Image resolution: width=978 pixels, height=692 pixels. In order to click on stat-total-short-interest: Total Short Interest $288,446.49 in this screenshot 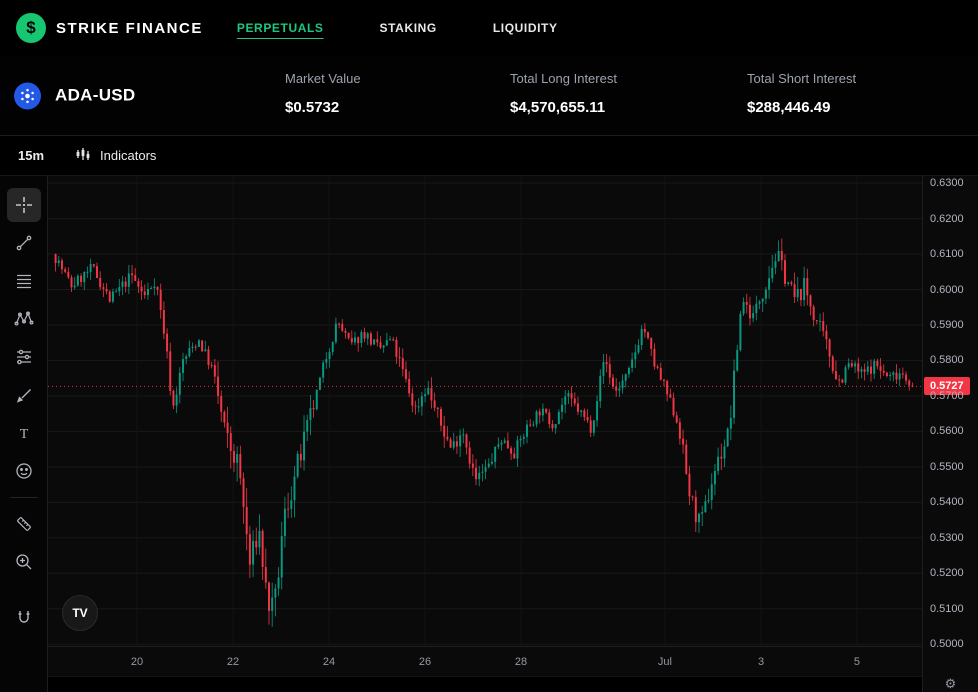, I will do `click(801, 93)`.